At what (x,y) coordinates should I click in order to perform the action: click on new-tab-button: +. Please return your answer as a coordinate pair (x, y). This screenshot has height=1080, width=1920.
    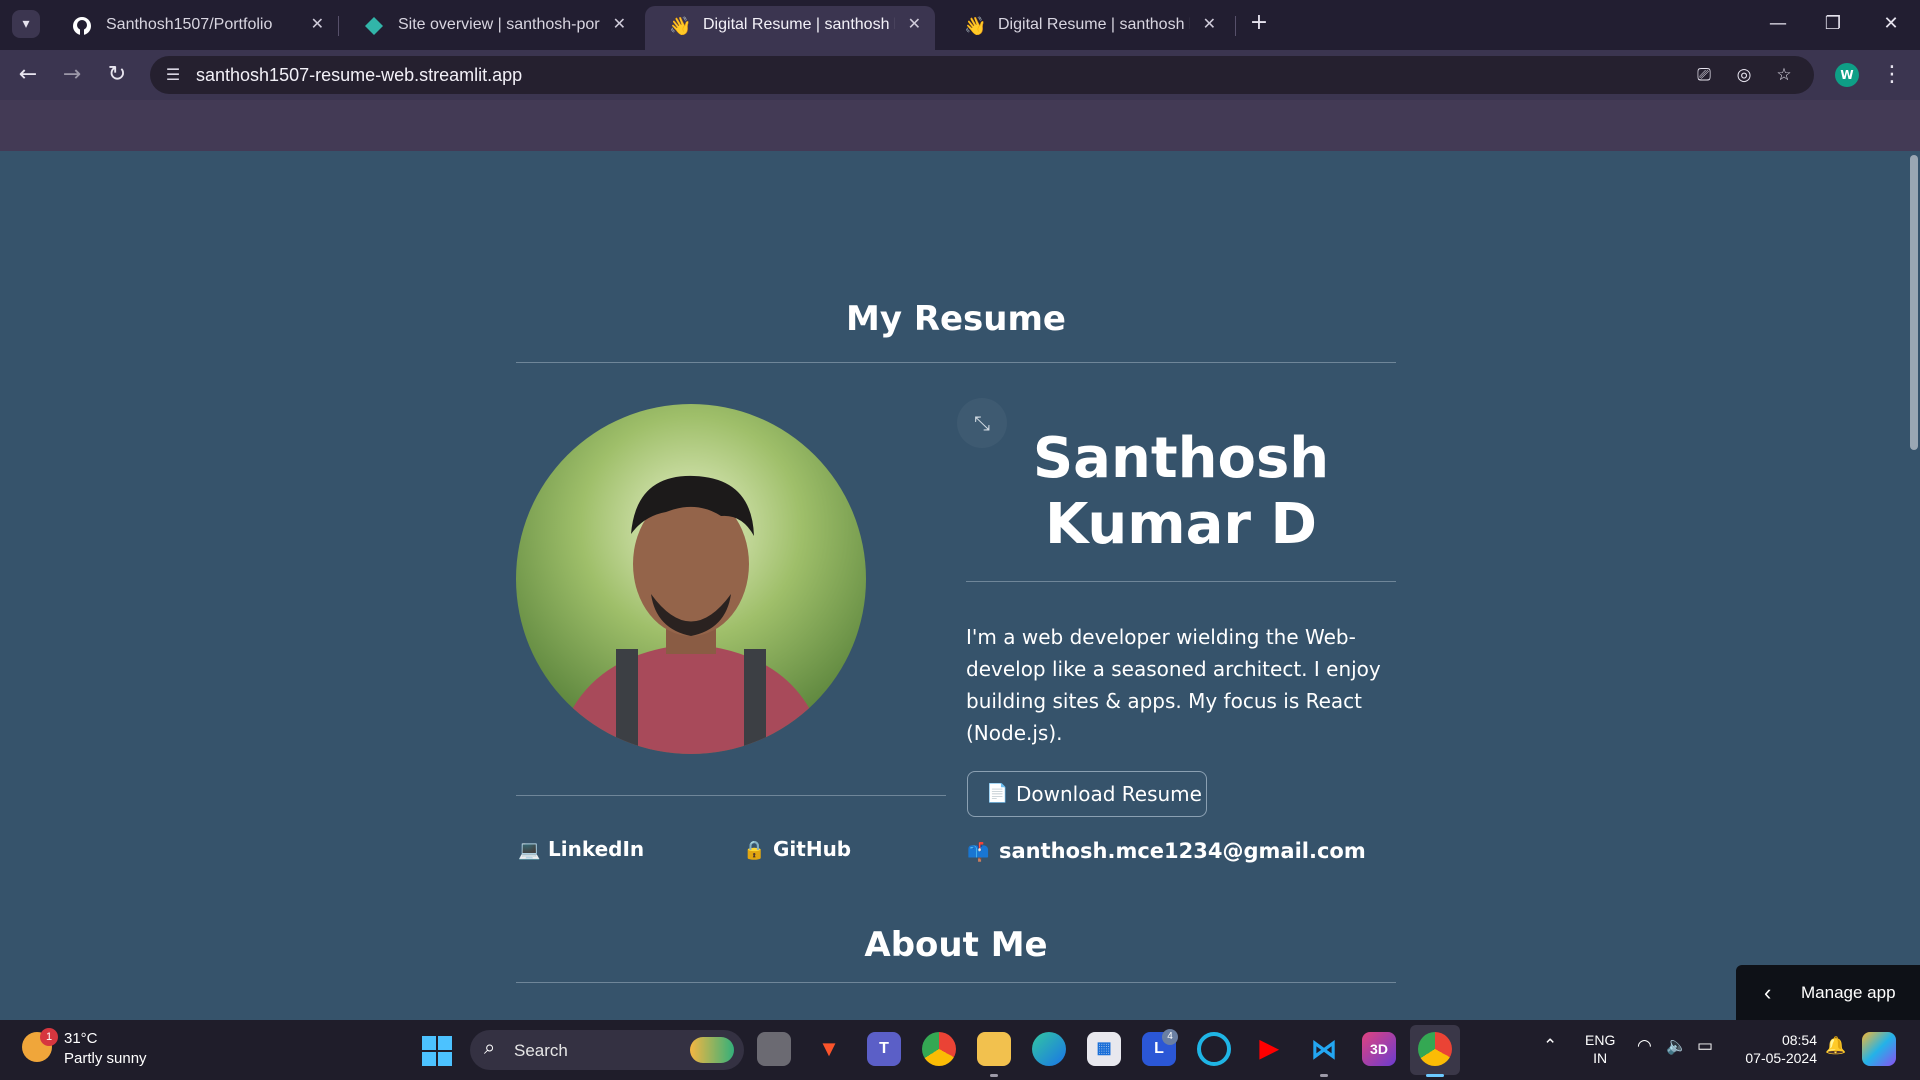
    Looking at the image, I should click on (1259, 24).